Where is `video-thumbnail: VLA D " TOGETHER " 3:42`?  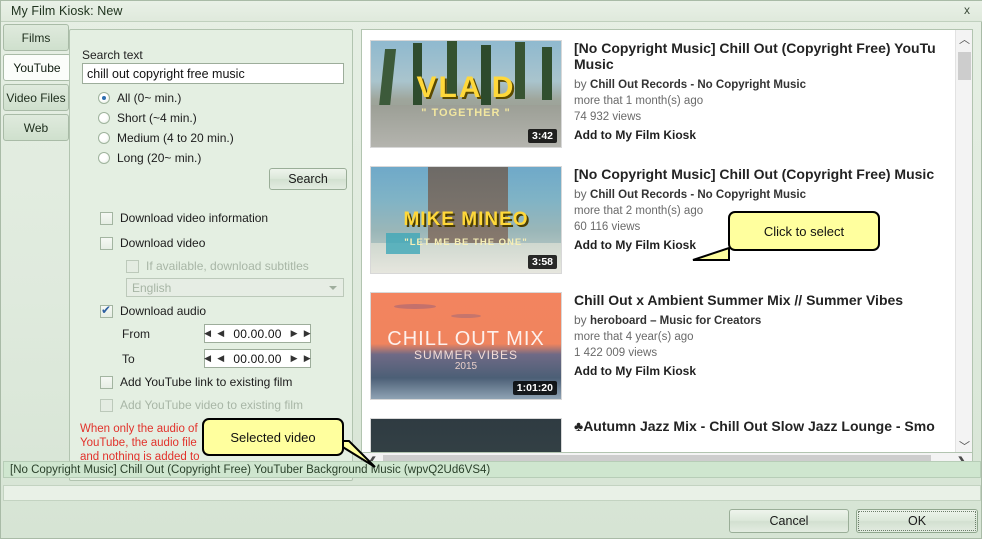 video-thumbnail: VLA D " TOGETHER " 3:42 is located at coordinates (466, 94).